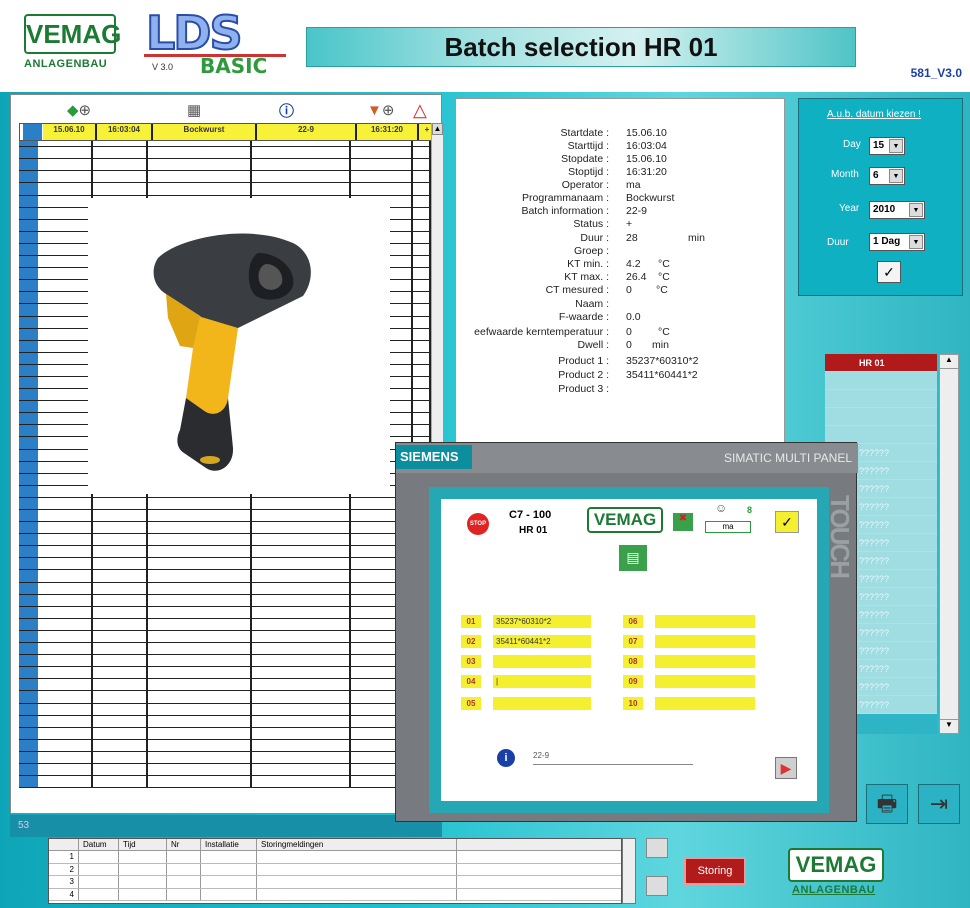 The width and height of the screenshot is (970, 908). I want to click on hmi-info-icon: i, so click(506, 758).